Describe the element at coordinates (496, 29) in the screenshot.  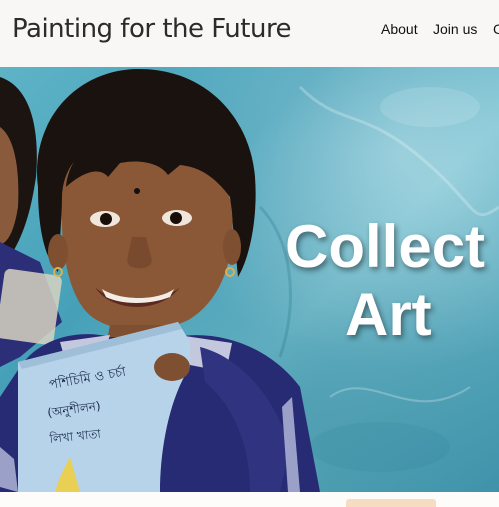
I see `nav-item-cut-off: C` at that location.